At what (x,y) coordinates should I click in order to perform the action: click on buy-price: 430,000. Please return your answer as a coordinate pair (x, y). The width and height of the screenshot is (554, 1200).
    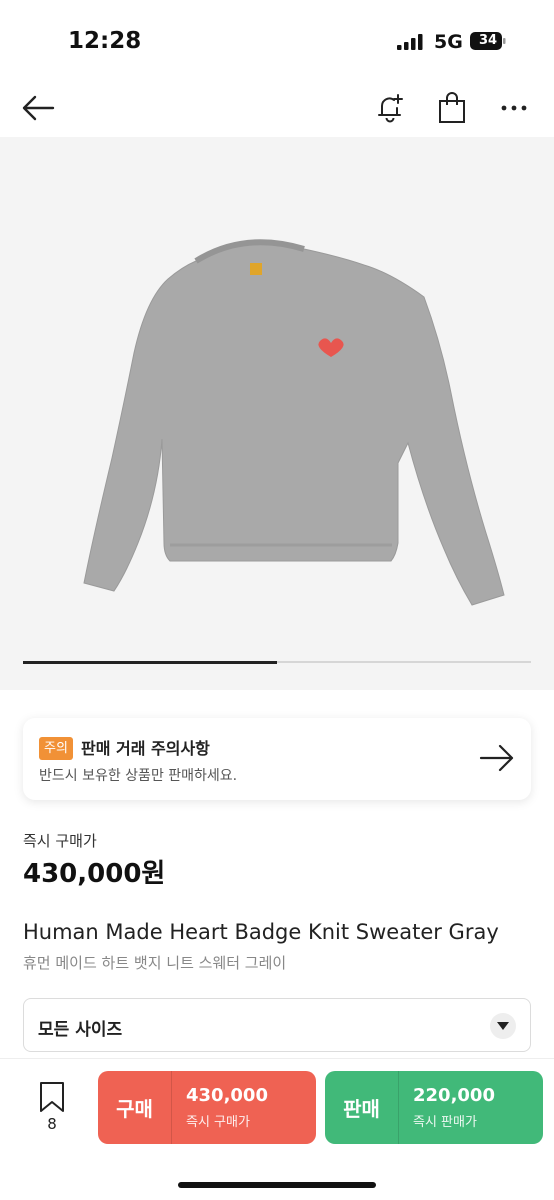
    Looking at the image, I should click on (227, 1095).